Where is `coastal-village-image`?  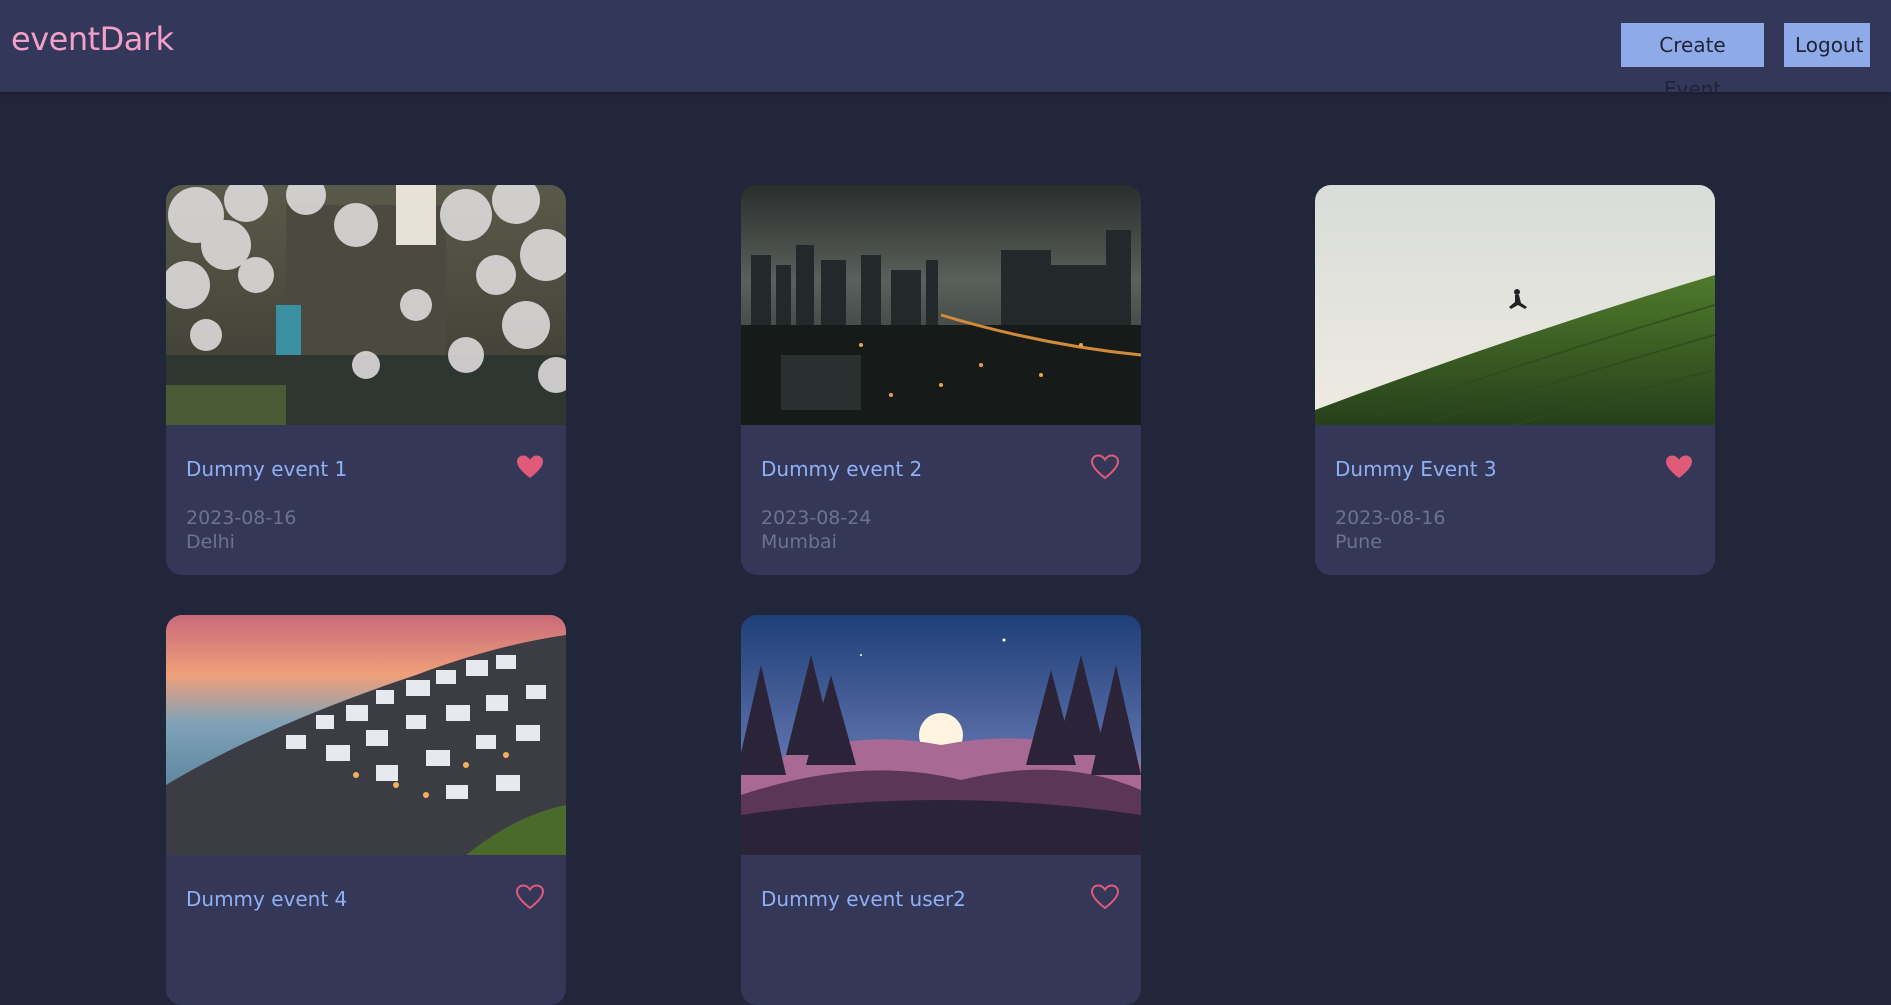 coastal-village-image is located at coordinates (366, 735).